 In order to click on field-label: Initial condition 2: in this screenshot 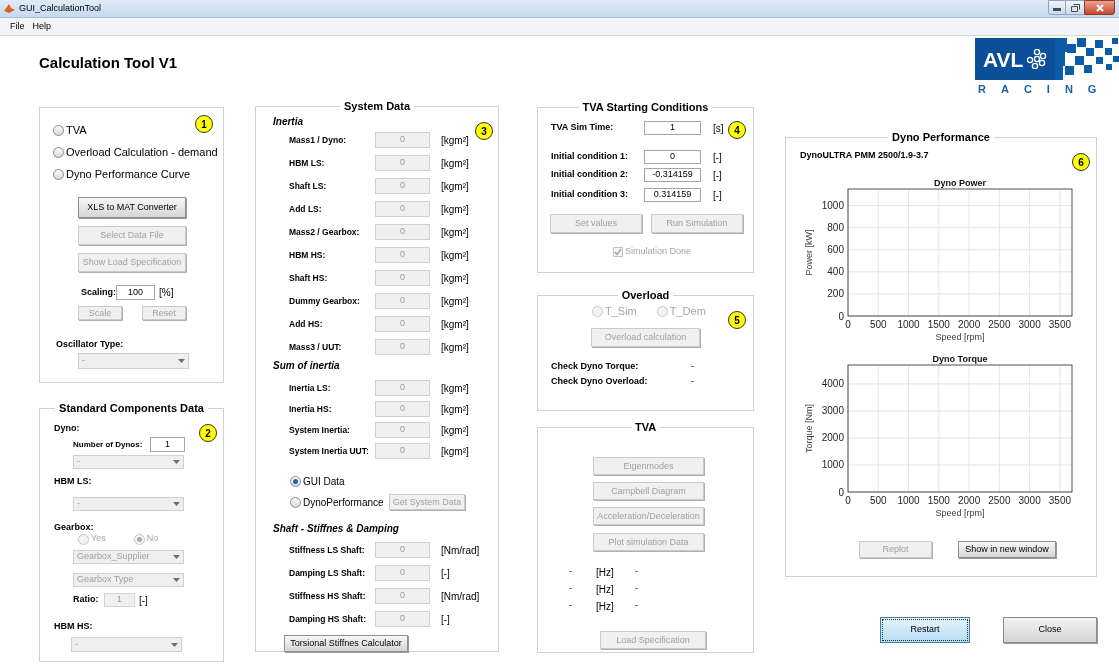, I will do `click(590, 175)`.